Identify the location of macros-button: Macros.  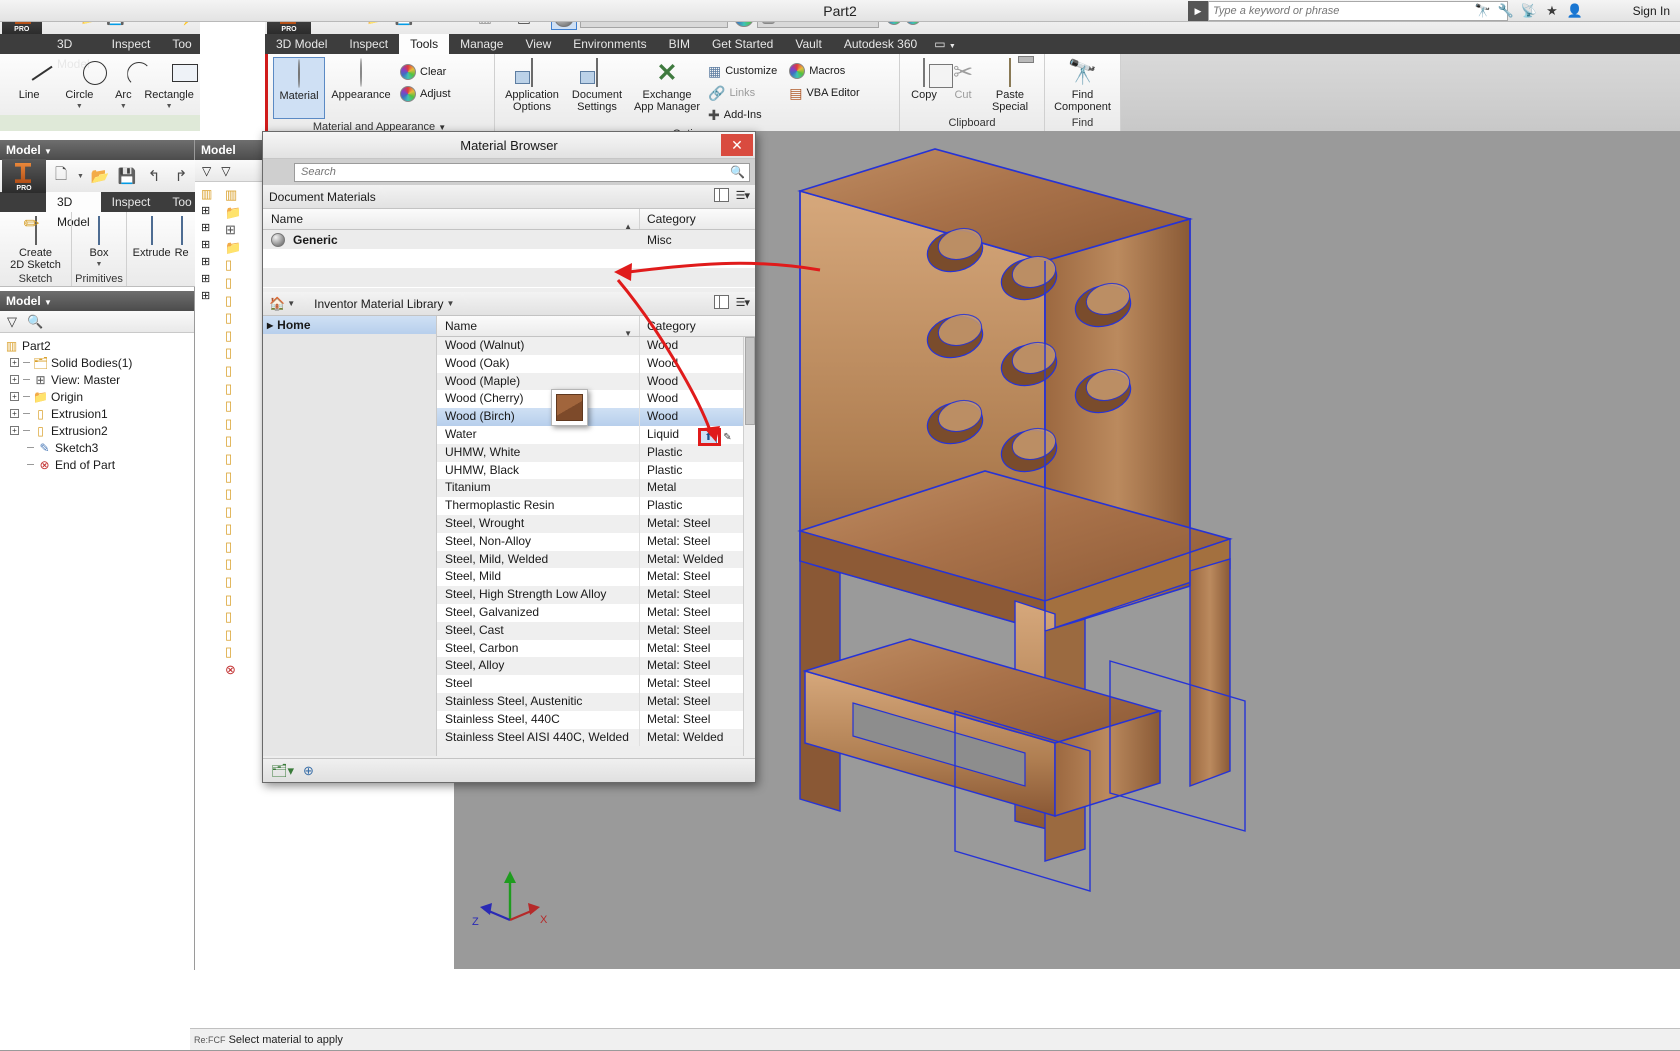
(824, 71).